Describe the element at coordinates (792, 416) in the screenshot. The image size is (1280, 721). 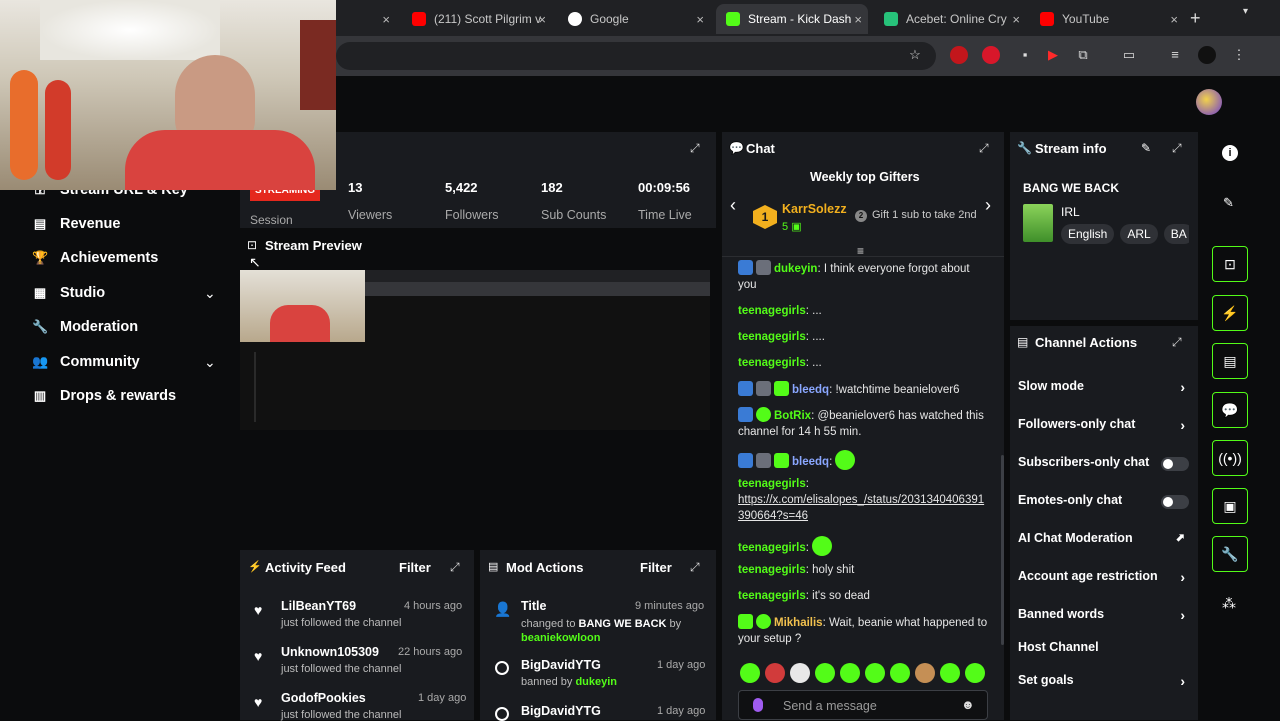
I see `chat-username: BotRix` at that location.